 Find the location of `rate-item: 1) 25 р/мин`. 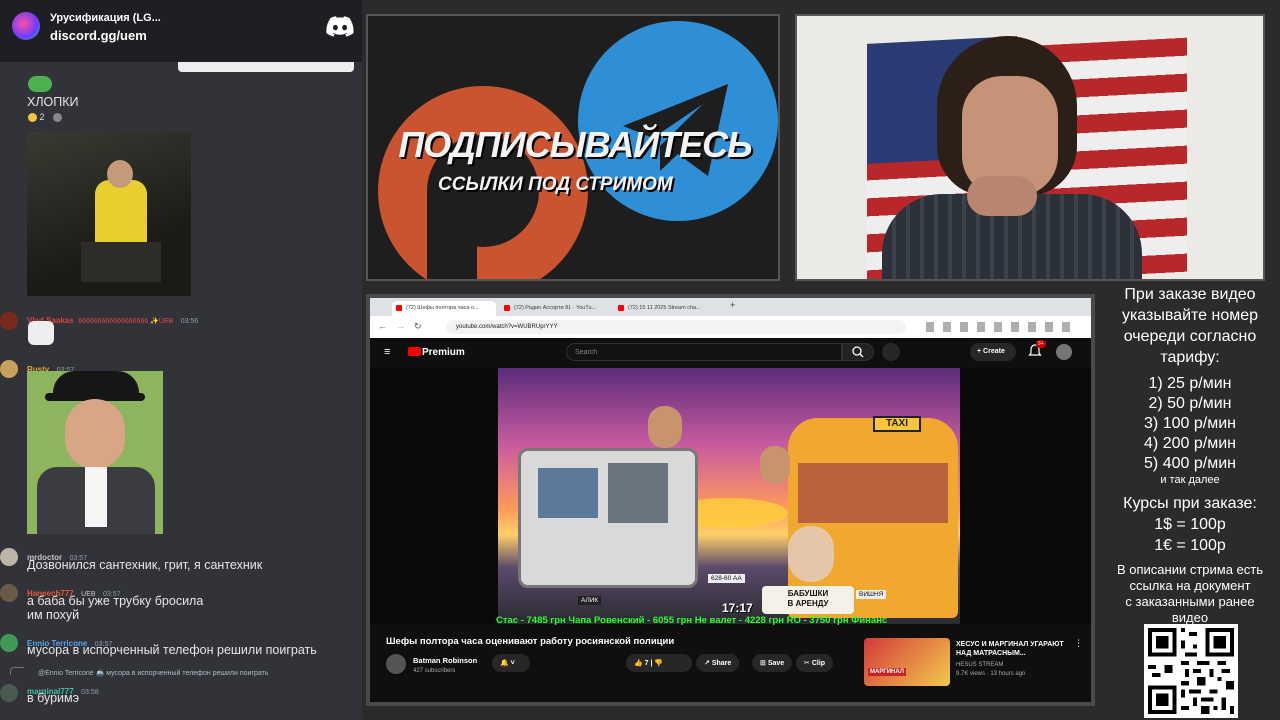

rate-item: 1) 25 р/мин is located at coordinates (1190, 383).